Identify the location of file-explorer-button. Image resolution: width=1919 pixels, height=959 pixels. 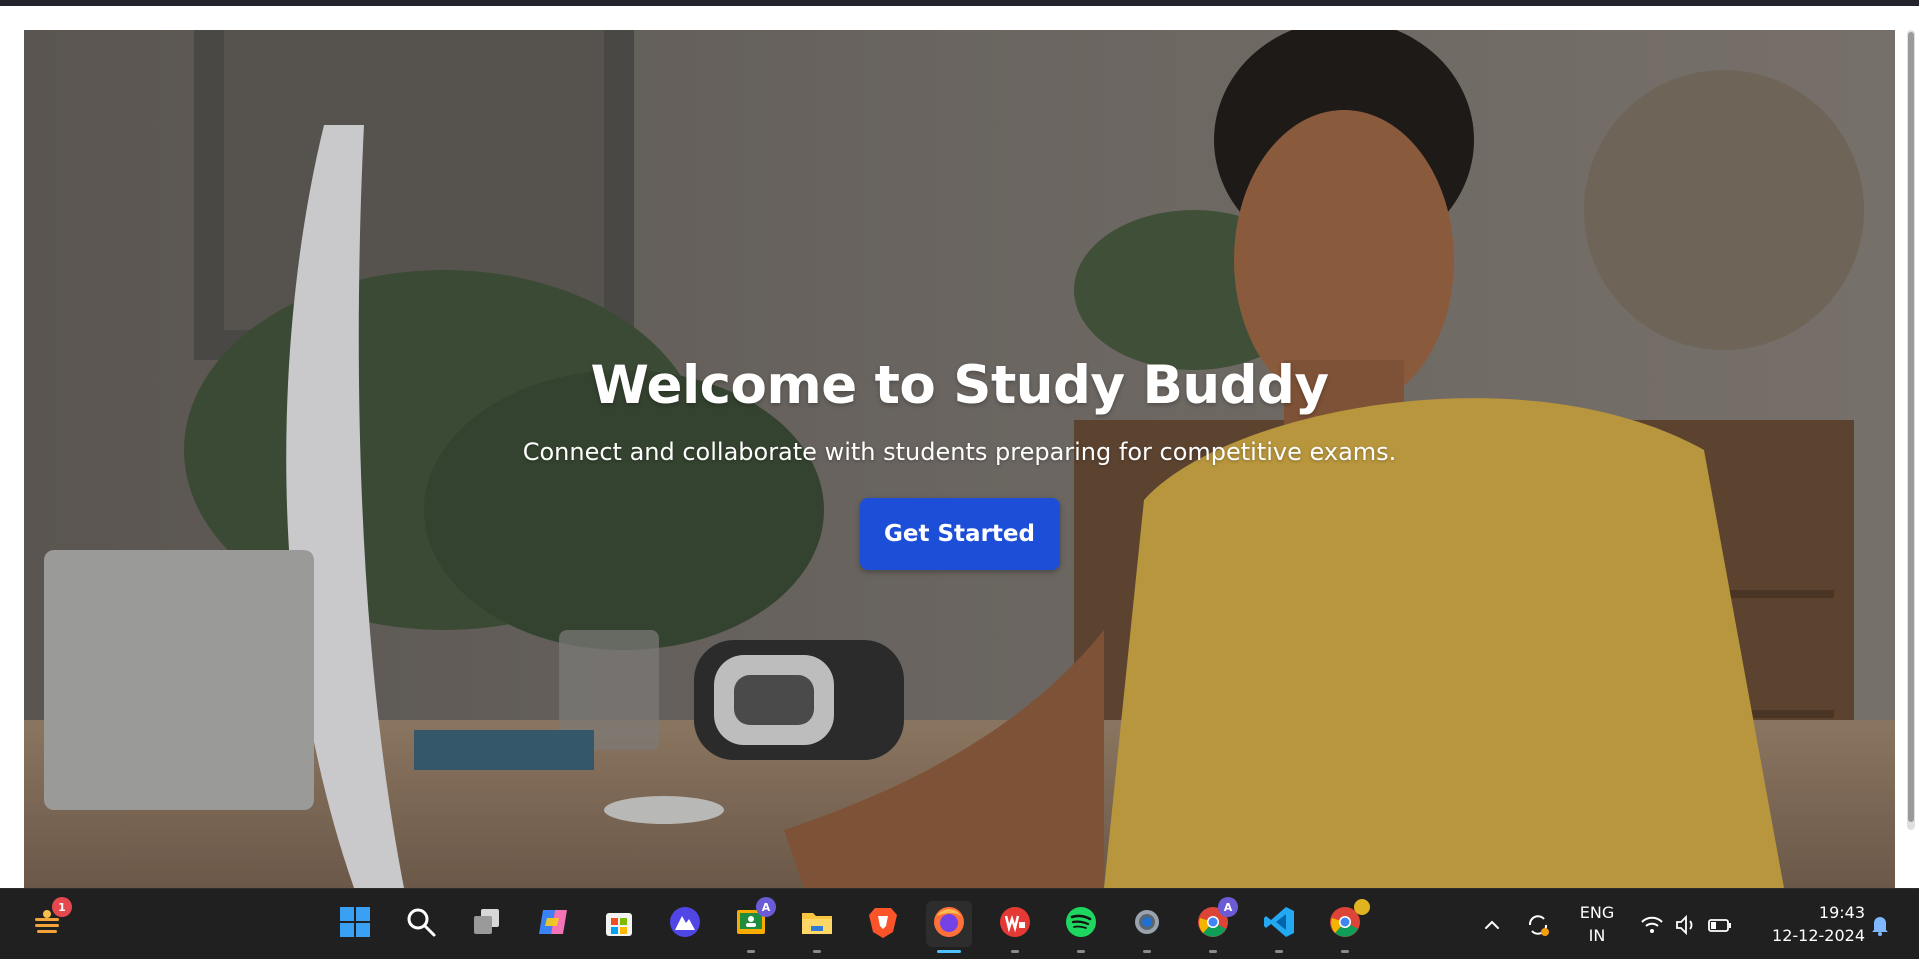
(817, 927).